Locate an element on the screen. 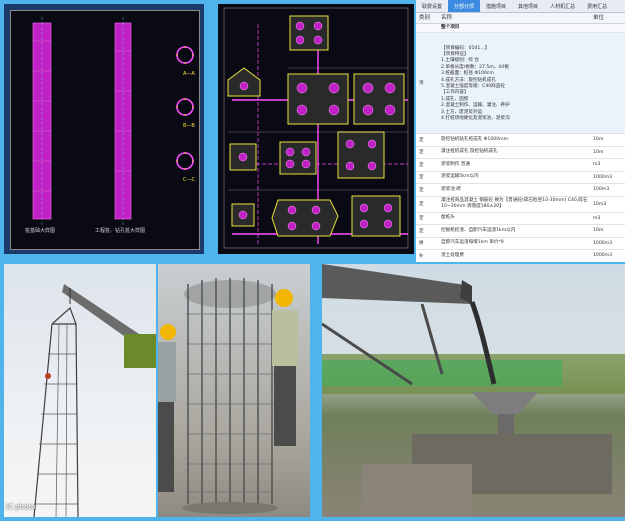  tab-measures: 措施项目 is located at coordinates (496, 6).